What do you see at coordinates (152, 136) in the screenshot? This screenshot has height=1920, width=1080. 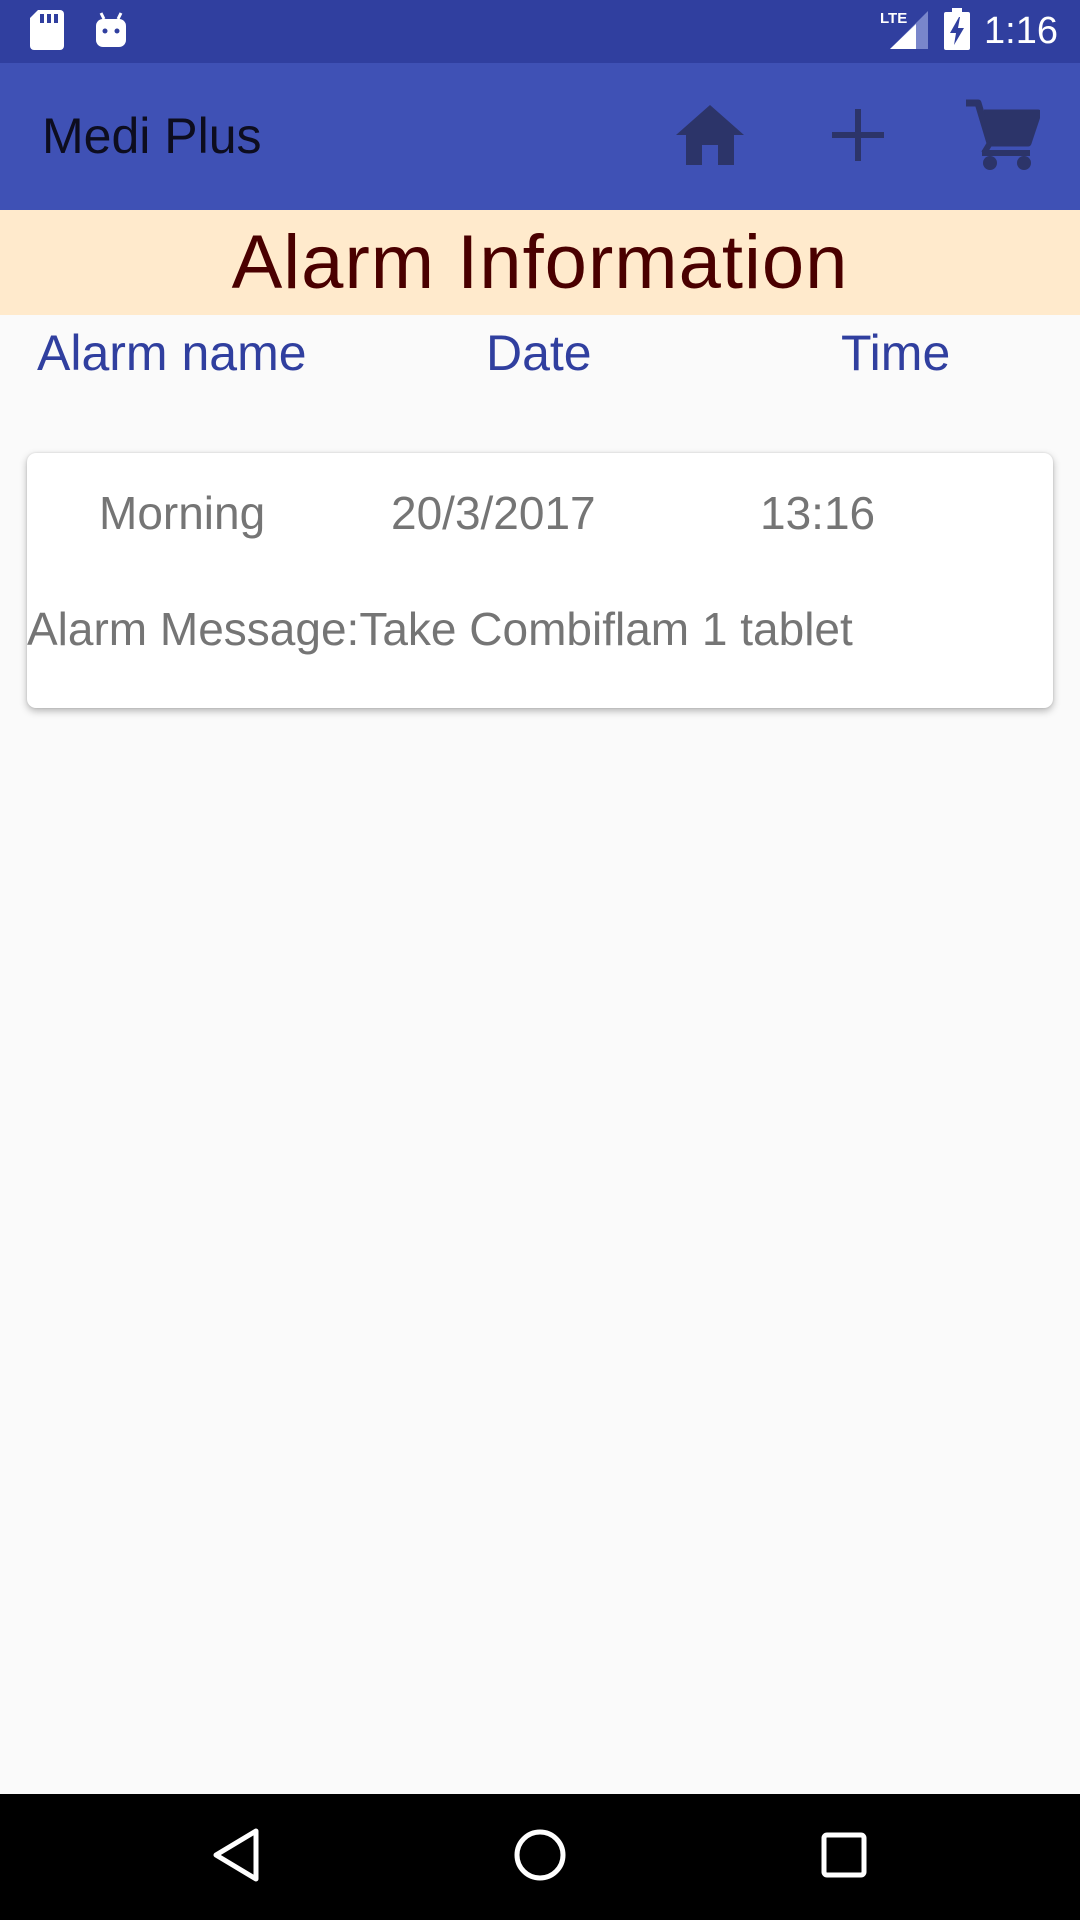 I see `app-title: Medi Plus` at bounding box center [152, 136].